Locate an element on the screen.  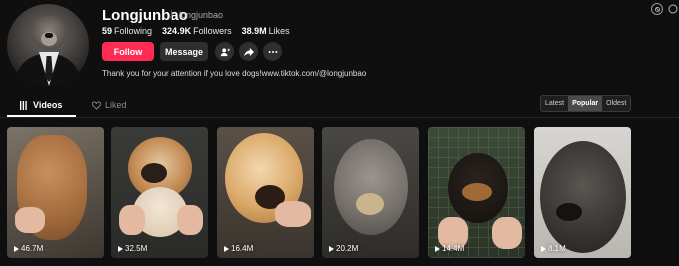
stat-likes: 38.9M Likes is located at coordinates (265, 31).